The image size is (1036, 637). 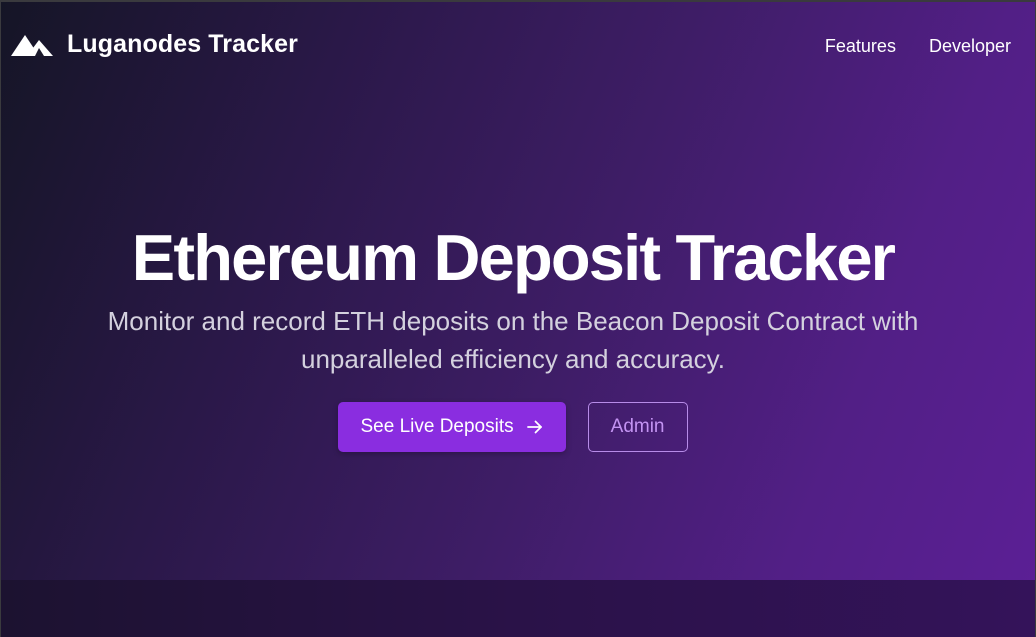 I want to click on arrow-right-icon, so click(x=534, y=427).